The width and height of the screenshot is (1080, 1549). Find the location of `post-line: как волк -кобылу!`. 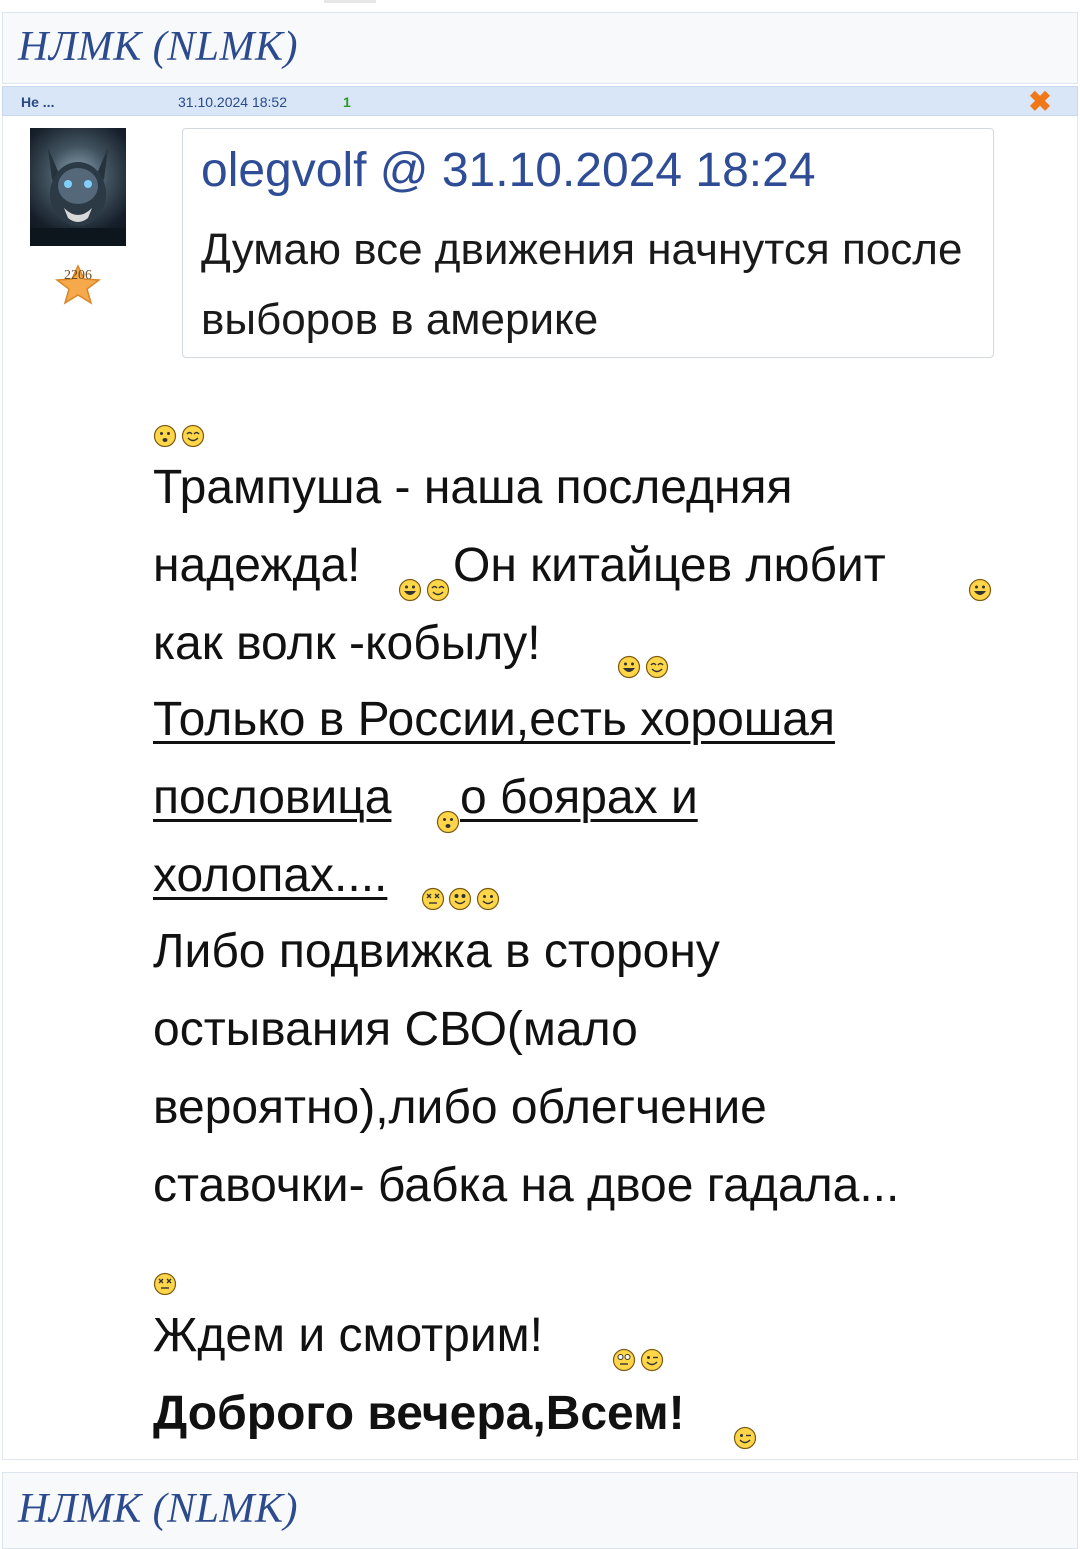

post-line: как волк -кобылу! is located at coordinates (347, 643).